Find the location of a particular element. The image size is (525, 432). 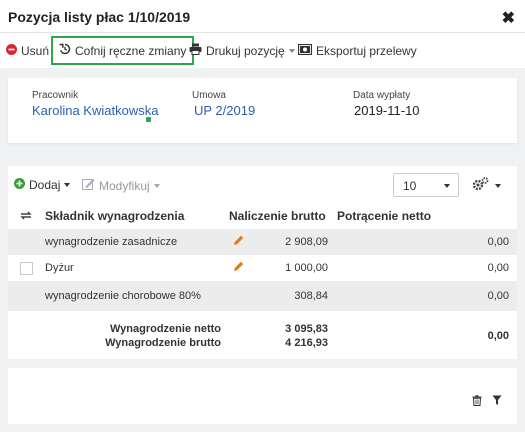

export-label: Eksportuj przelewy is located at coordinates (366, 50).